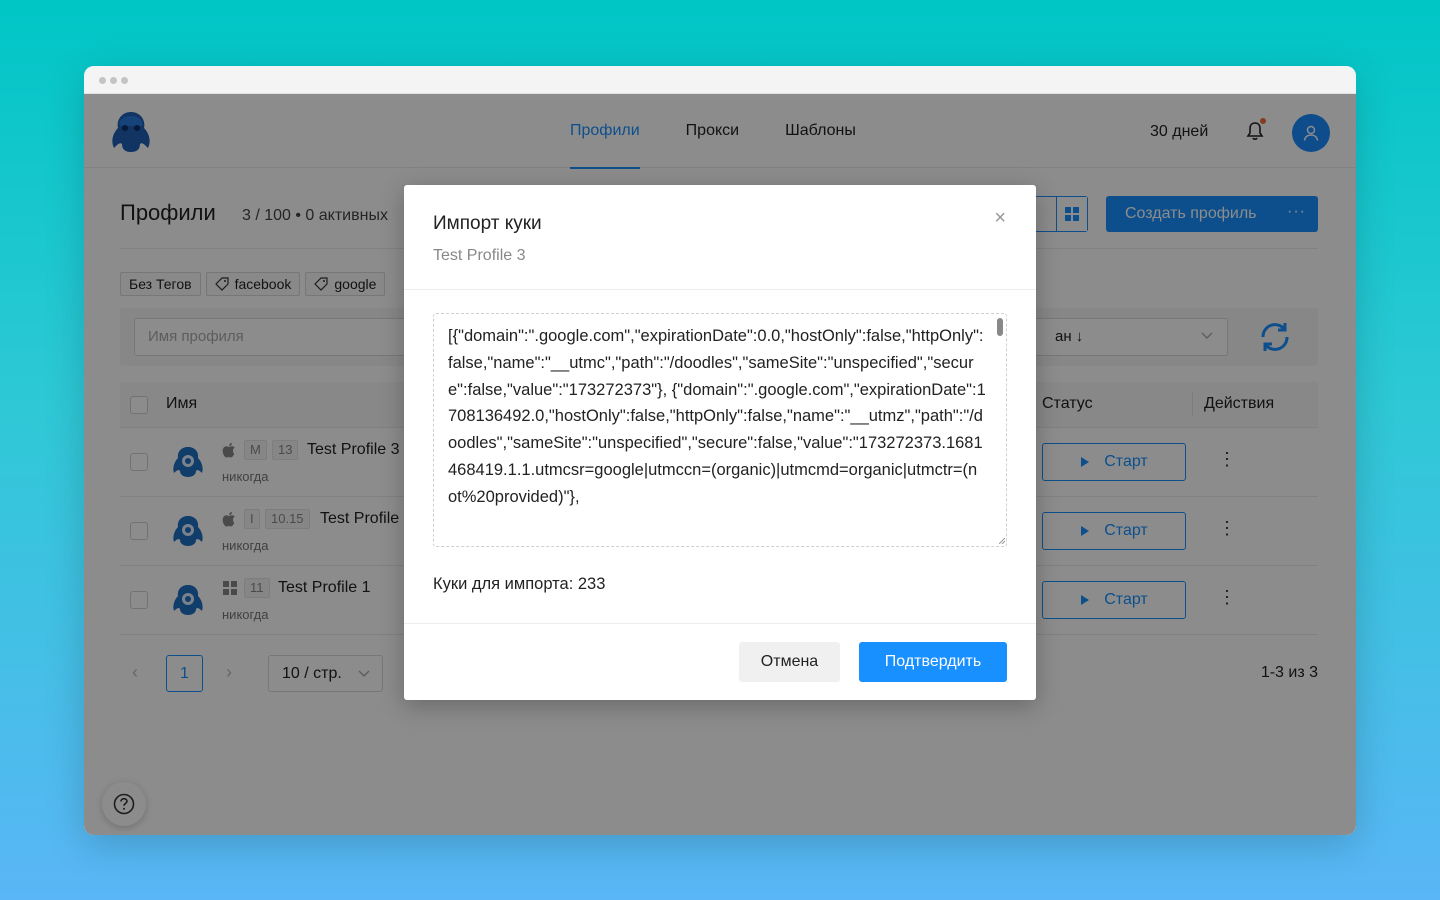  What do you see at coordinates (720, 80) in the screenshot?
I see `window-titlebar` at bounding box center [720, 80].